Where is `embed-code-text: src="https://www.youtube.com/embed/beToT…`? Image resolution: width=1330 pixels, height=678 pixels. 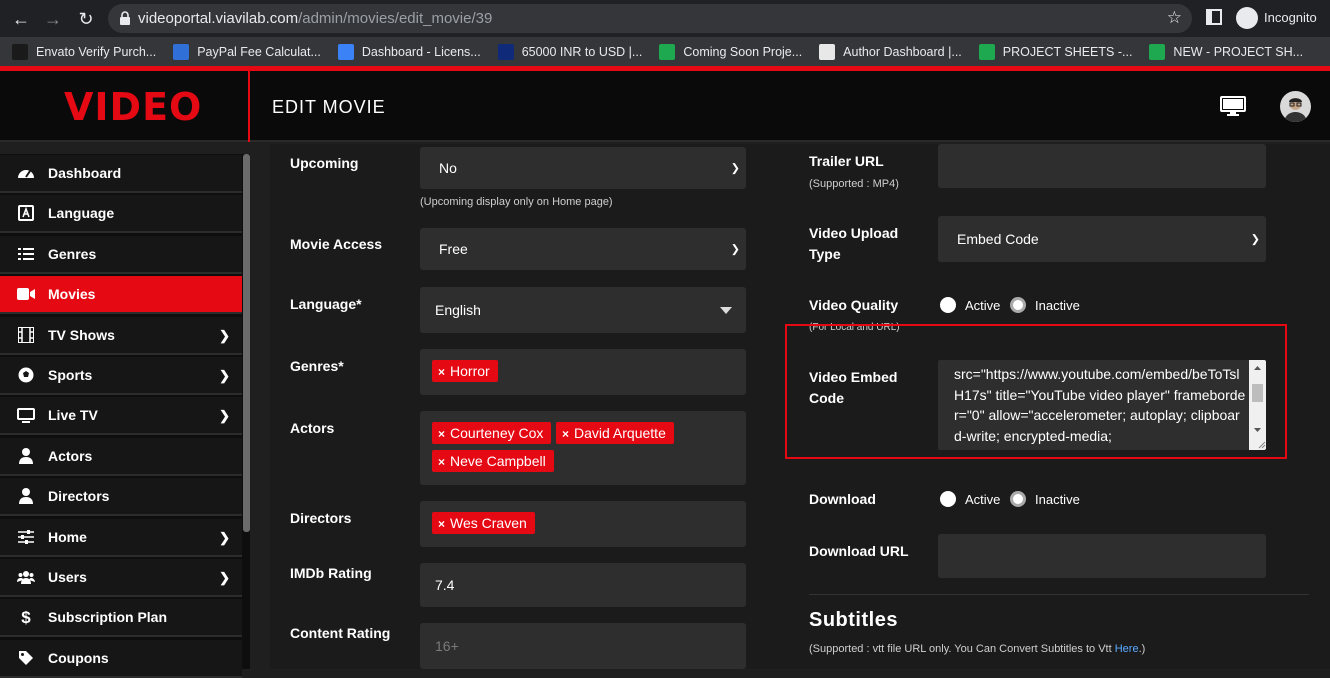 embed-code-text: src="https://www.youtube.com/embed/beToT… is located at coordinates (1100, 405).